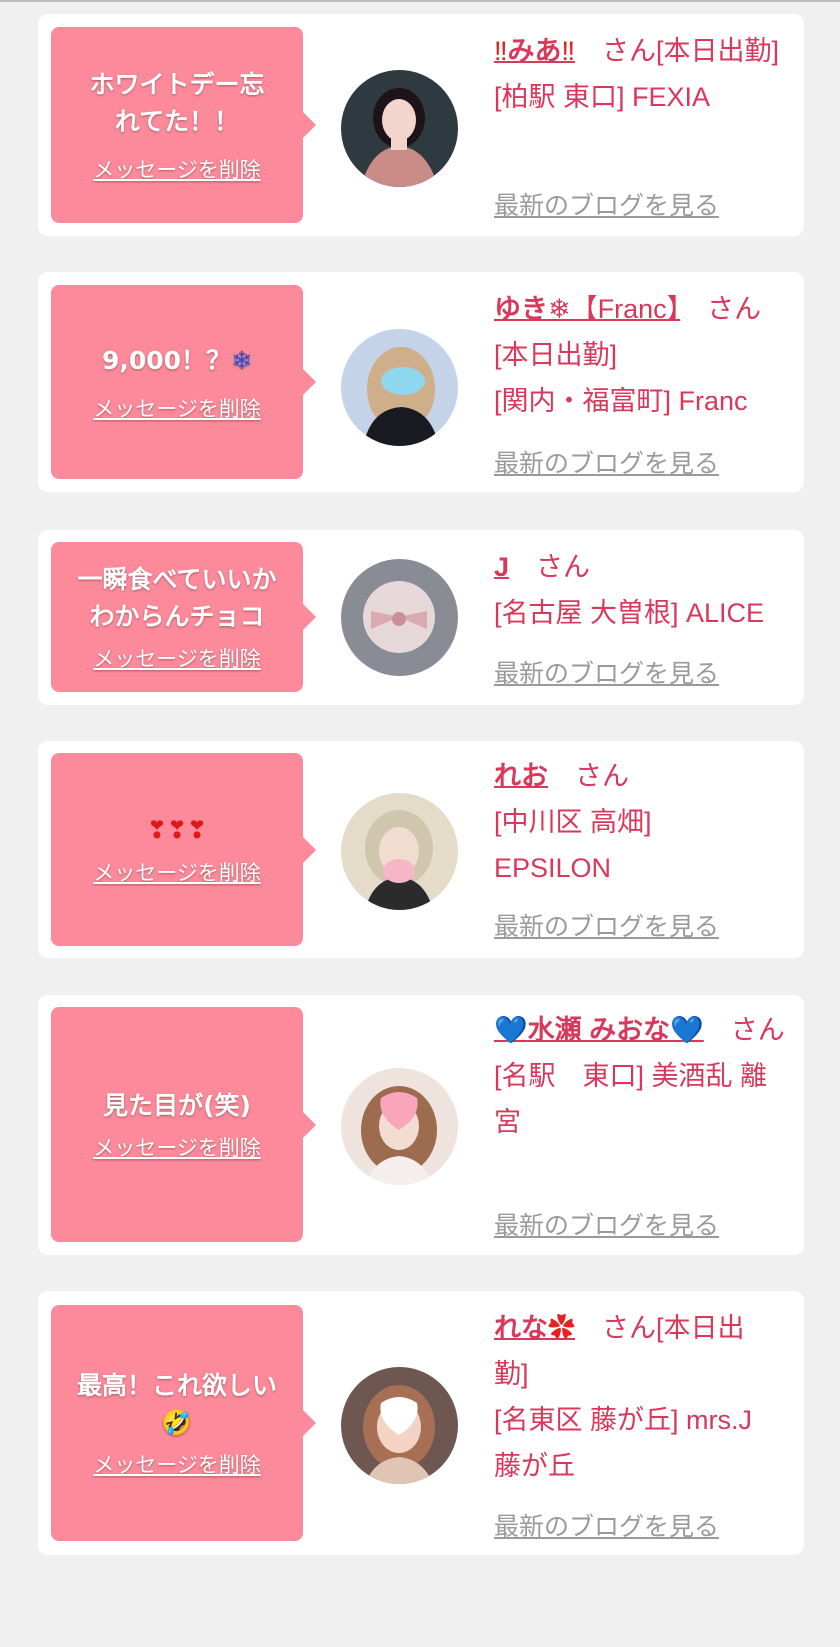 The width and height of the screenshot is (840, 1647). I want to click on message-bubble: 最高！これ欲しい 🤣 メッセージを削除, so click(183, 1423).